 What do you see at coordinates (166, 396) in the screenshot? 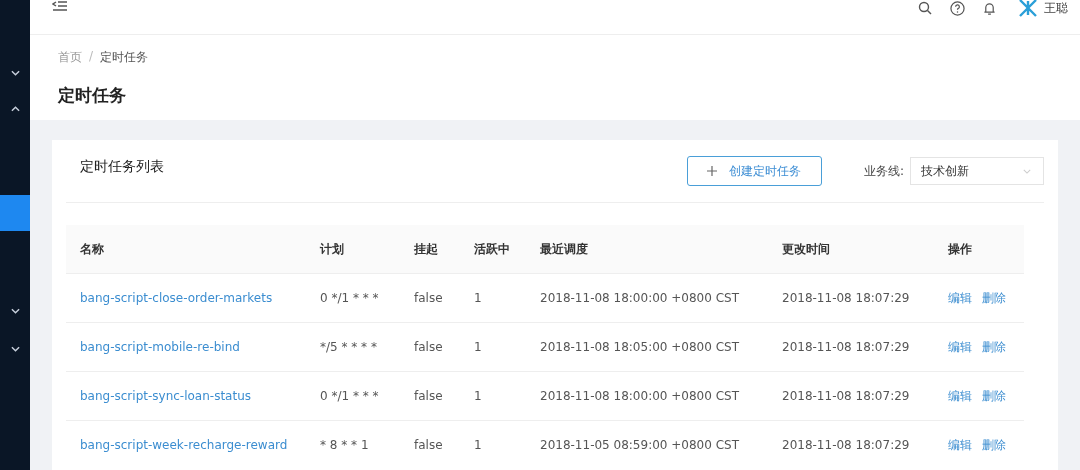
I see `task-name-link: bang-script-sync-loan-status` at bounding box center [166, 396].